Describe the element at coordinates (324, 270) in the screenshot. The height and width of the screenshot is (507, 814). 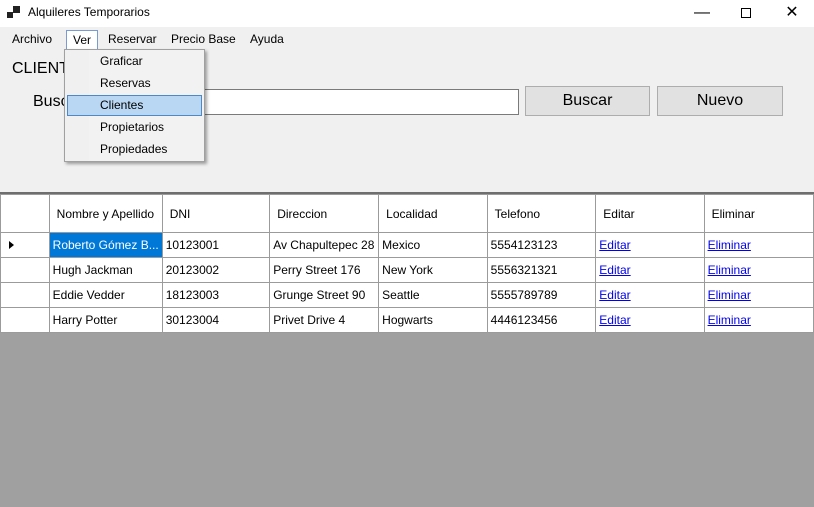
I see `cell-direccion: Perry Street 176` at that location.